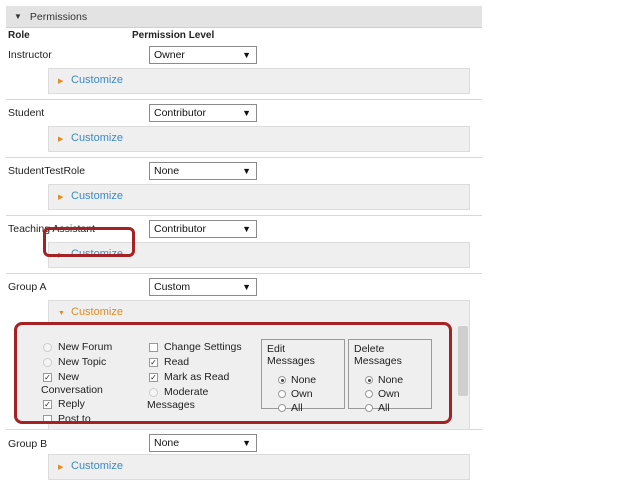  Describe the element at coordinates (30, 55) in the screenshot. I see `role-label: Instructor` at that location.